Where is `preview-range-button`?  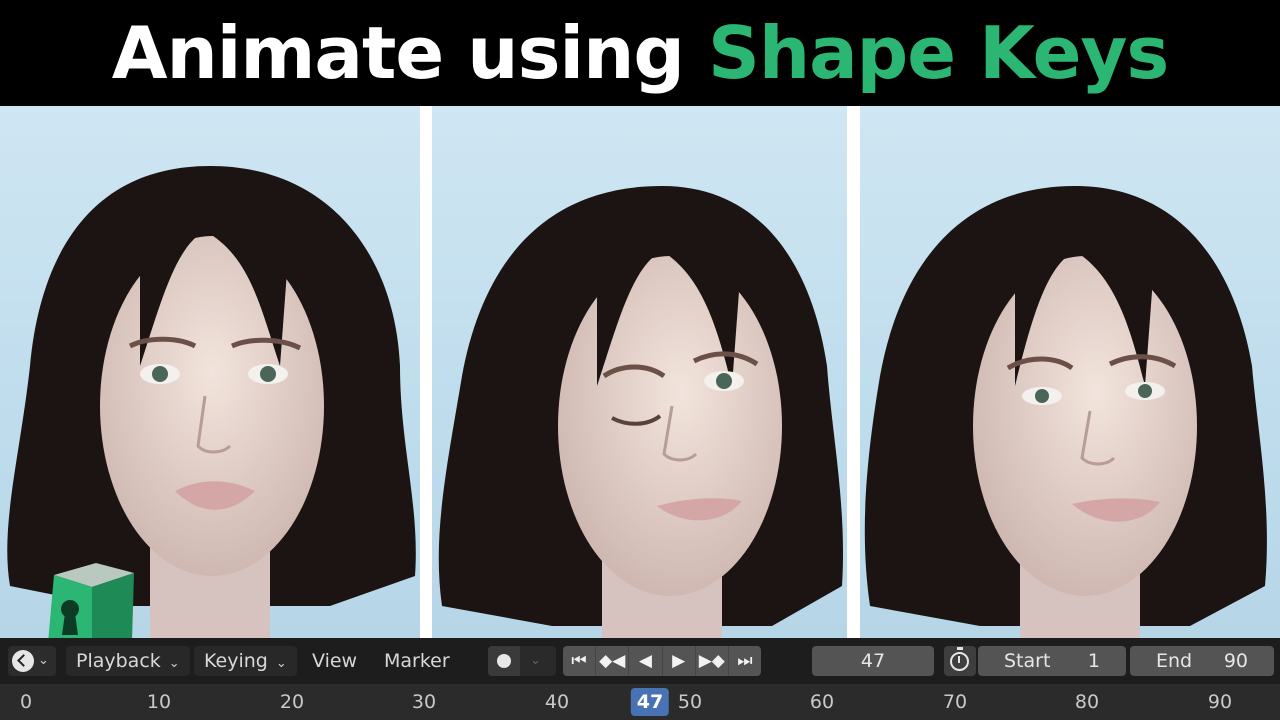
preview-range-button is located at coordinates (960, 661).